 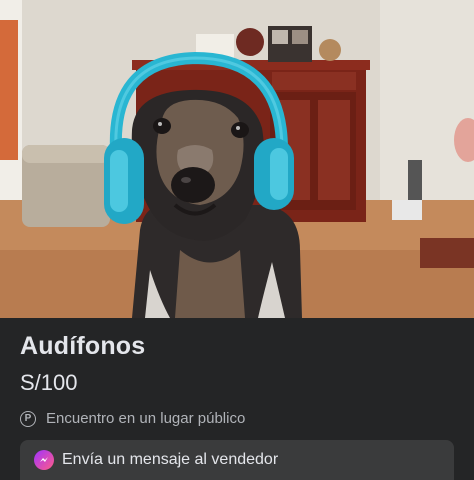 What do you see at coordinates (170, 459) in the screenshot?
I see `message-seller-label: Envía un mensaje al vendedor` at bounding box center [170, 459].